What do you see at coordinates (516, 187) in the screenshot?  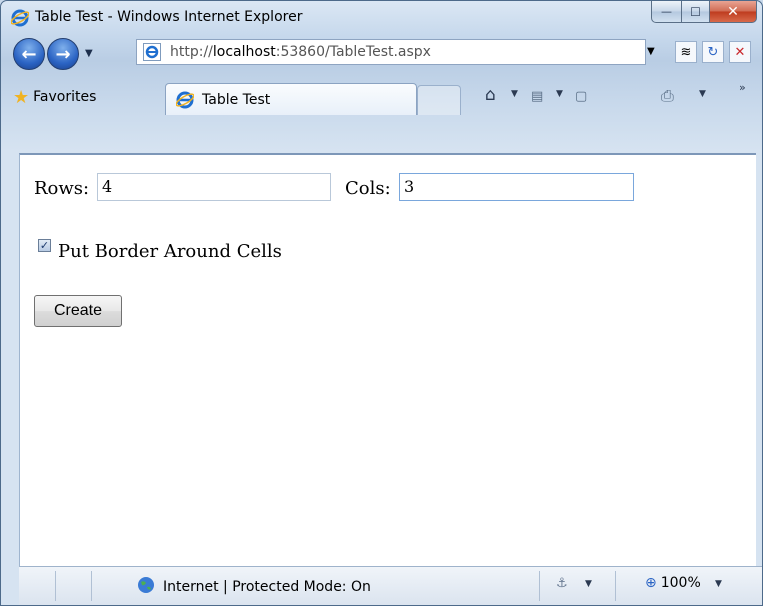 I see `cols-input: 3` at bounding box center [516, 187].